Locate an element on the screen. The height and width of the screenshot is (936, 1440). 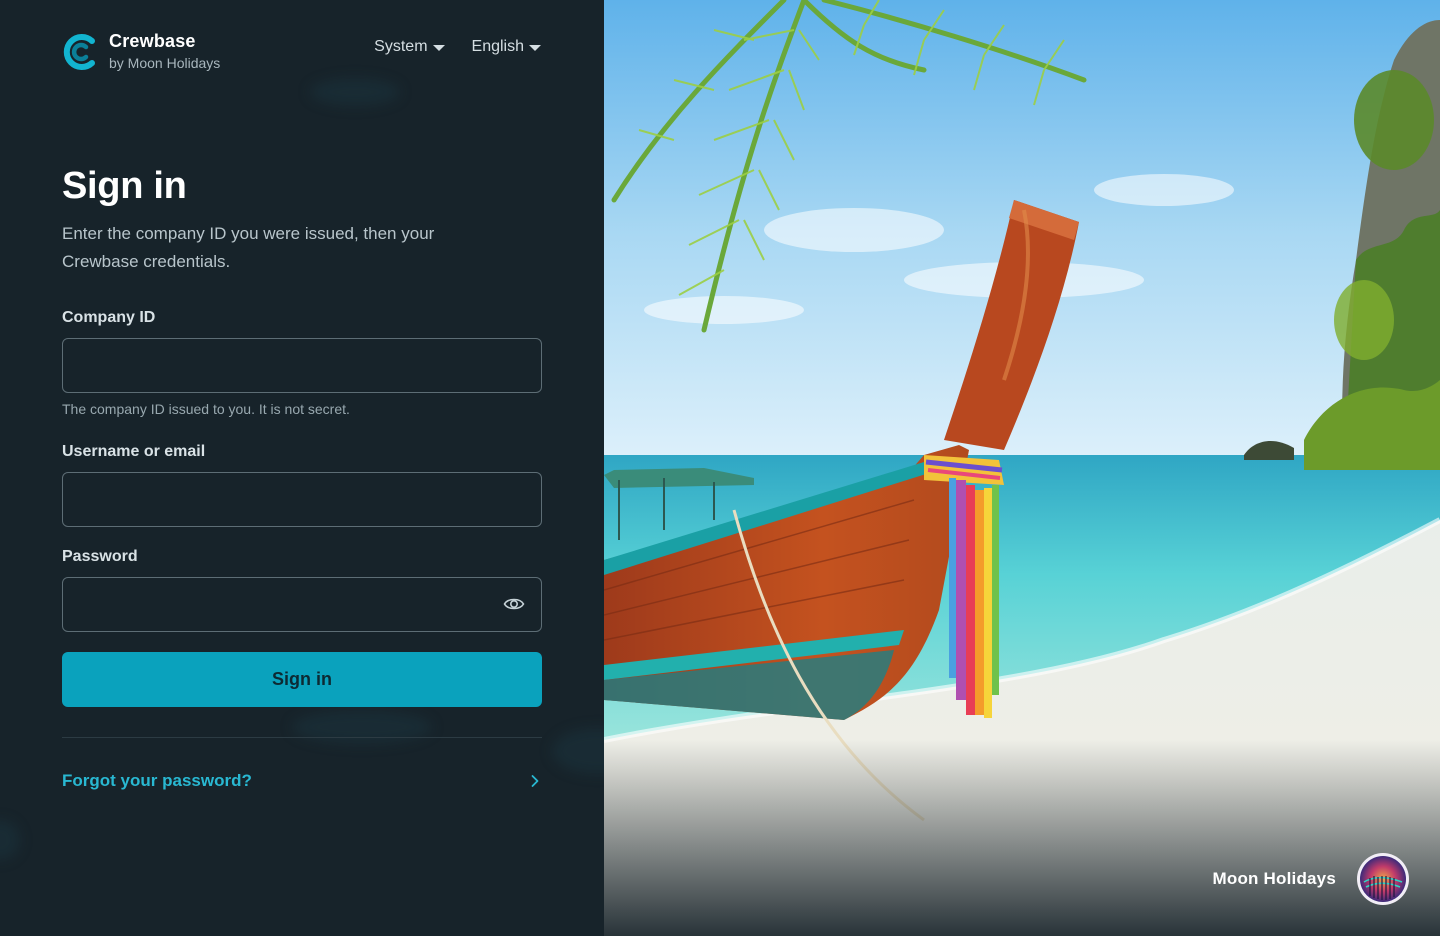
forgot-password-link: Forgot your password? is located at coordinates (302, 781).